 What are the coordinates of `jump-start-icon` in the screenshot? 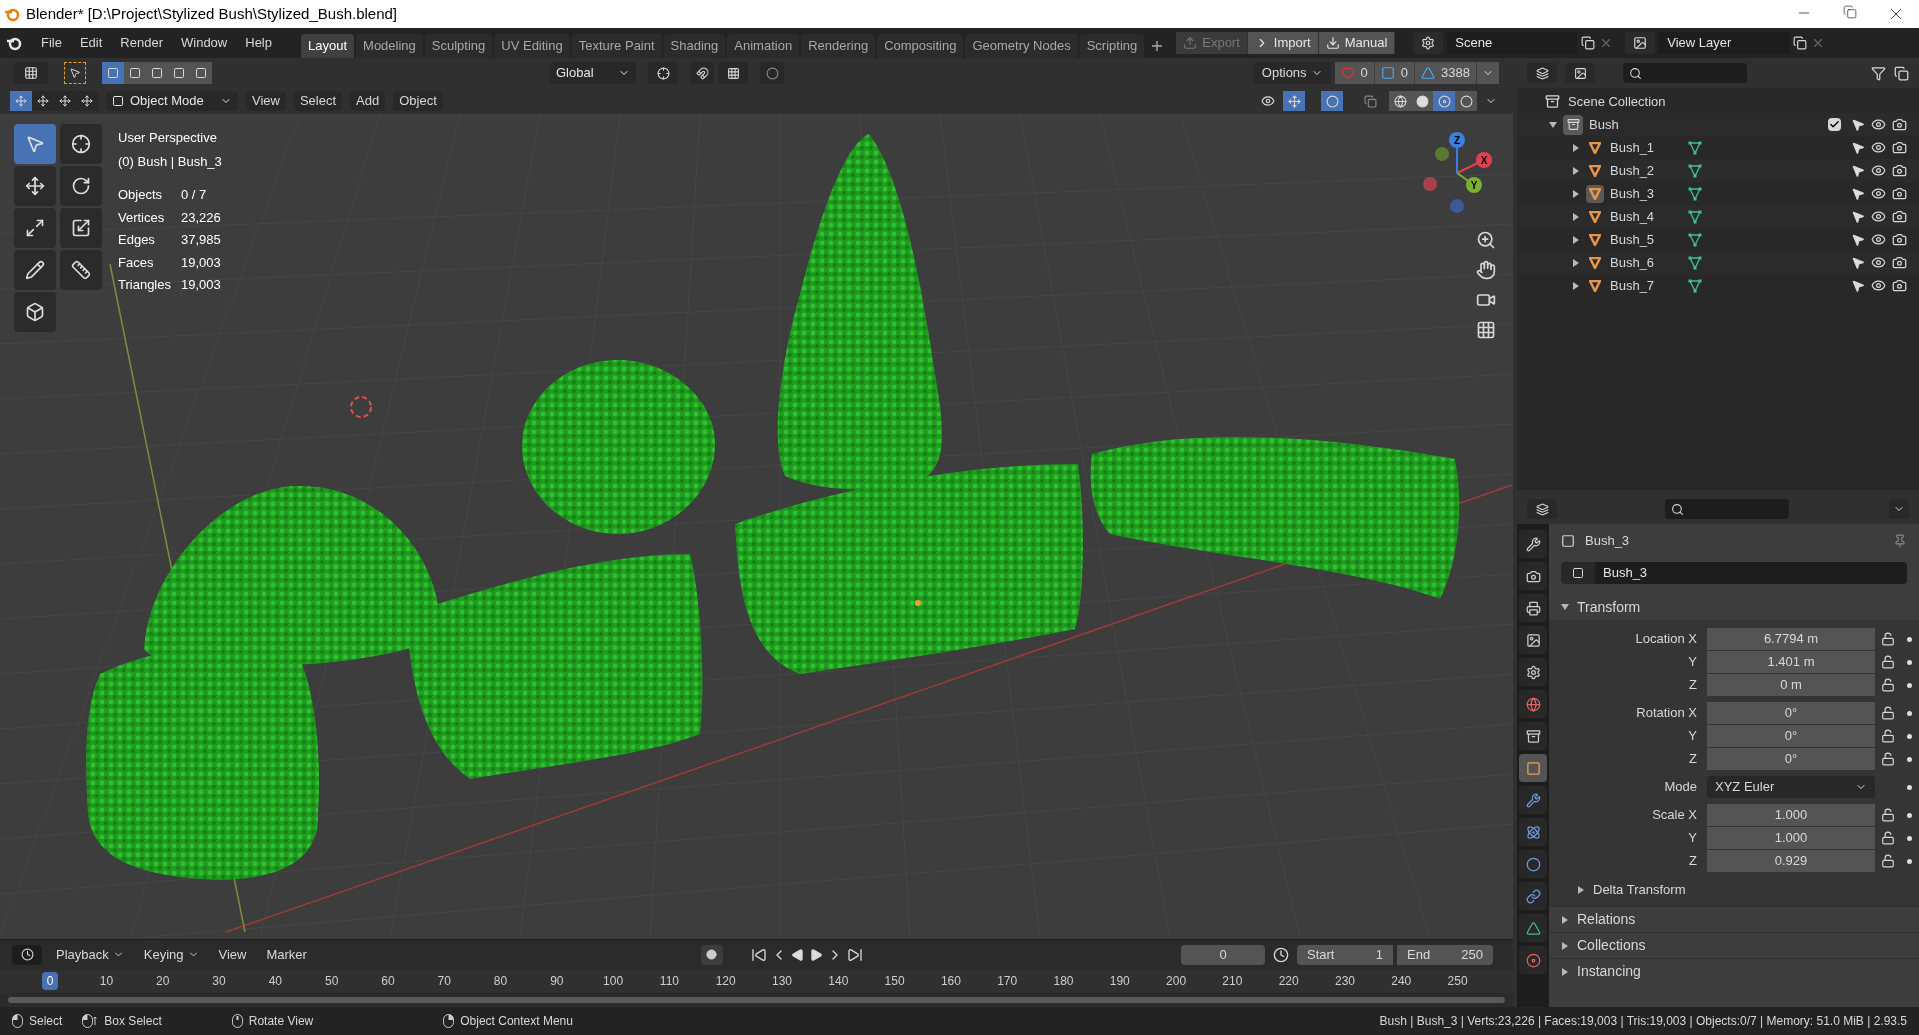 It's located at (758, 954).